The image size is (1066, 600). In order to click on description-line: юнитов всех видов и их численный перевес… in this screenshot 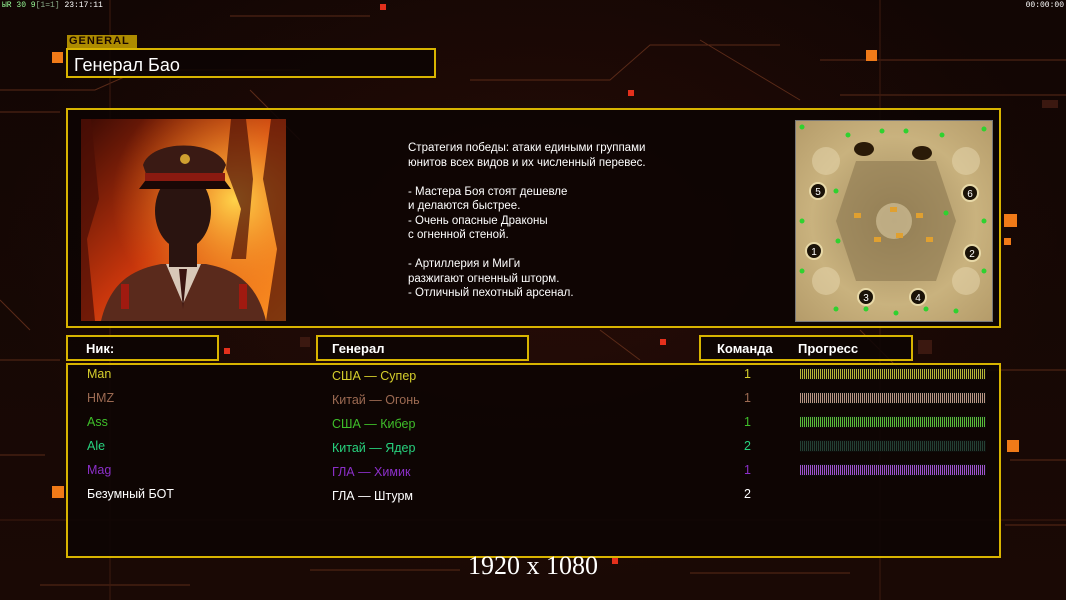, I will do `click(527, 162)`.